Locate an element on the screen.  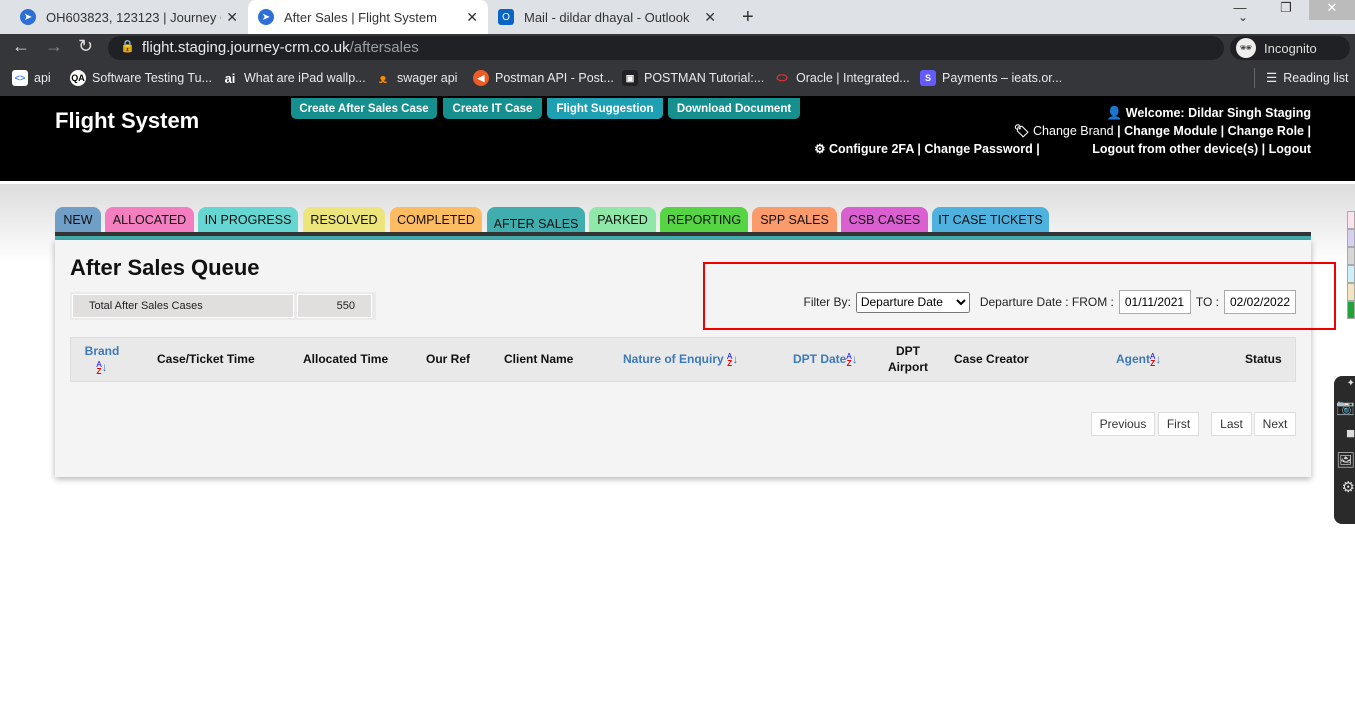
pin-icon: ✦ is located at coordinates (1351, 383).